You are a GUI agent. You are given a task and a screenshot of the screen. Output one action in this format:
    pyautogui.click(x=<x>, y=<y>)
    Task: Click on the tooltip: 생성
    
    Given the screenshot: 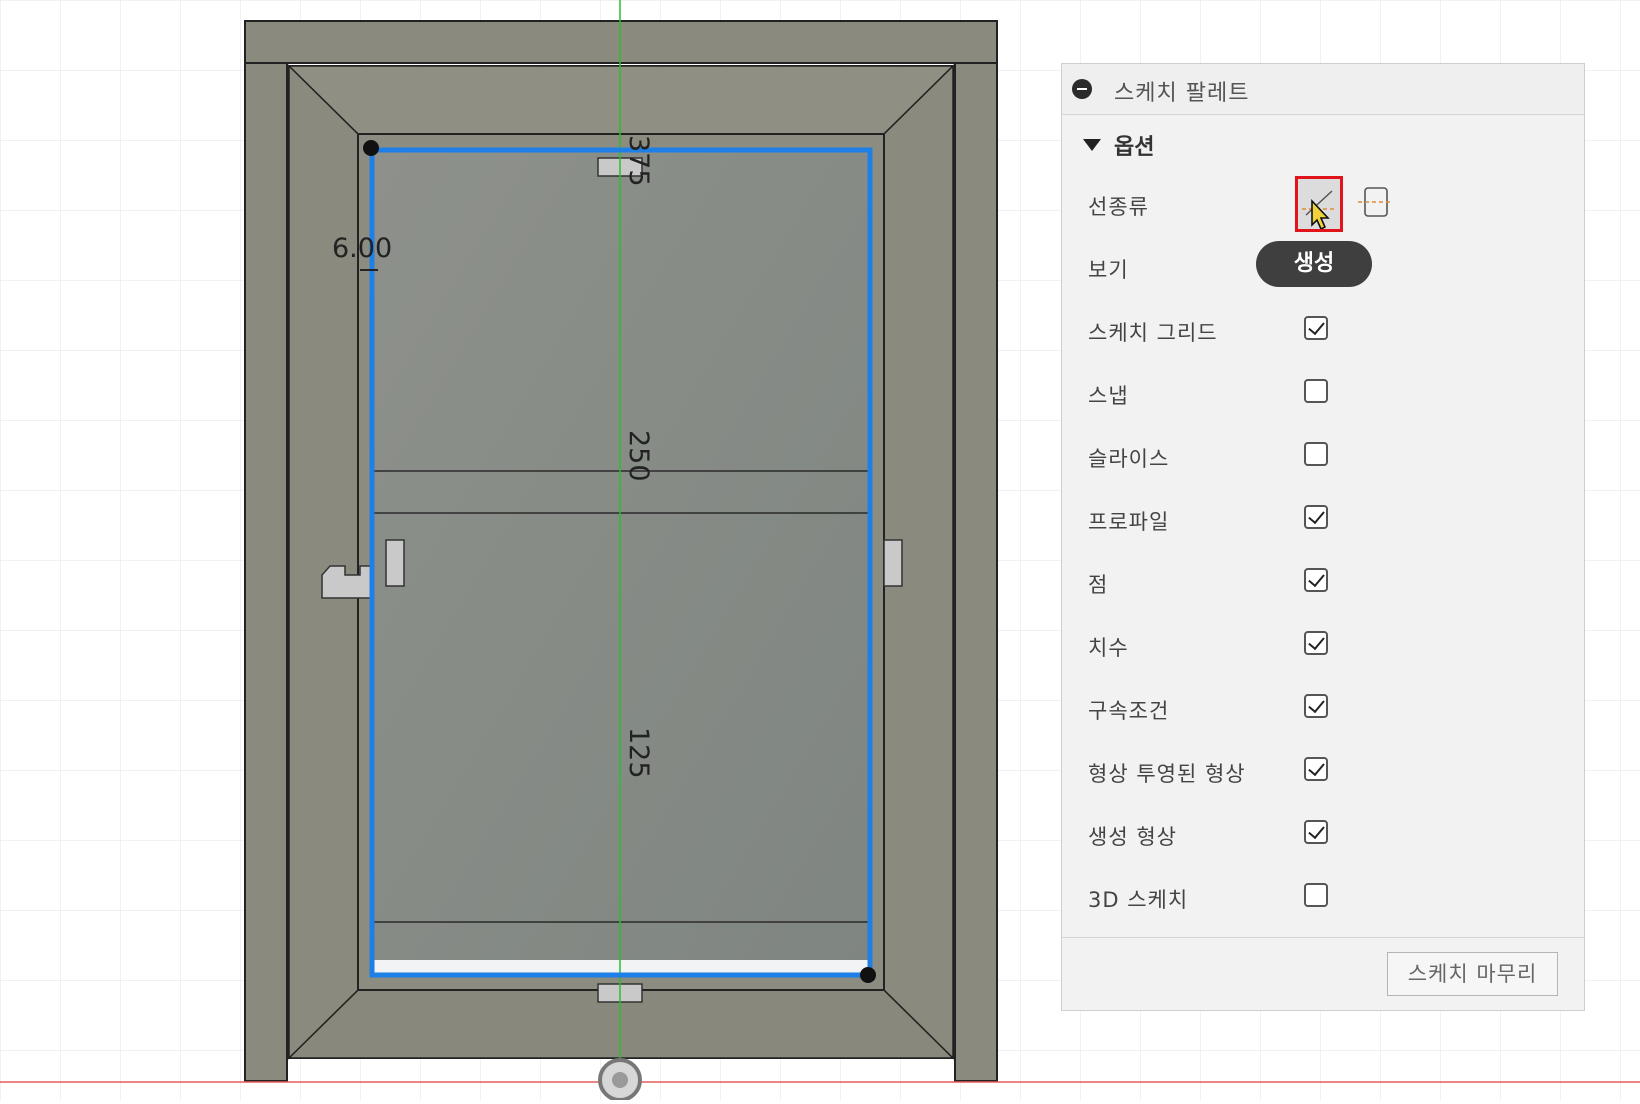 What is the action you would take?
    pyautogui.click(x=1314, y=264)
    